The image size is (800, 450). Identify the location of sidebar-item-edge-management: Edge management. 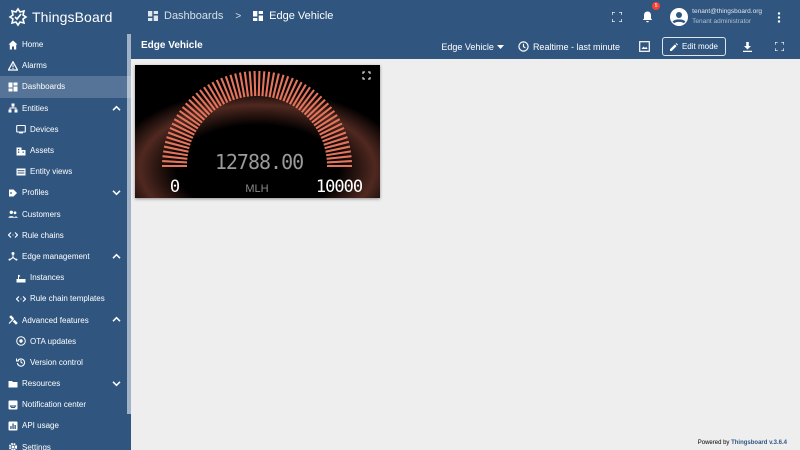
(65, 256).